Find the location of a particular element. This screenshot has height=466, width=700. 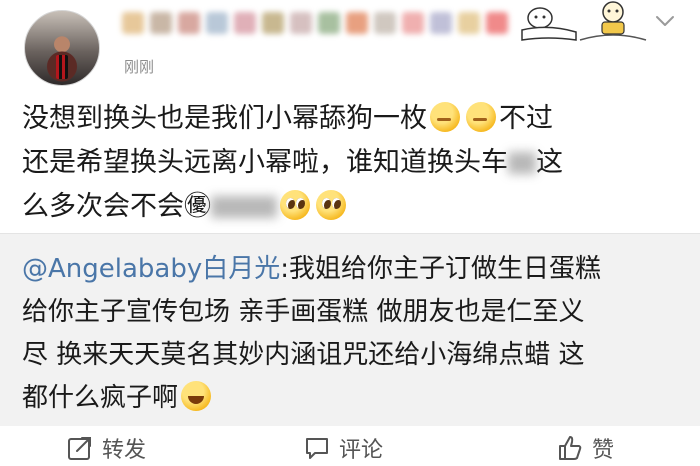

quote-line: 都什么疯子啊 is located at coordinates (352, 398).